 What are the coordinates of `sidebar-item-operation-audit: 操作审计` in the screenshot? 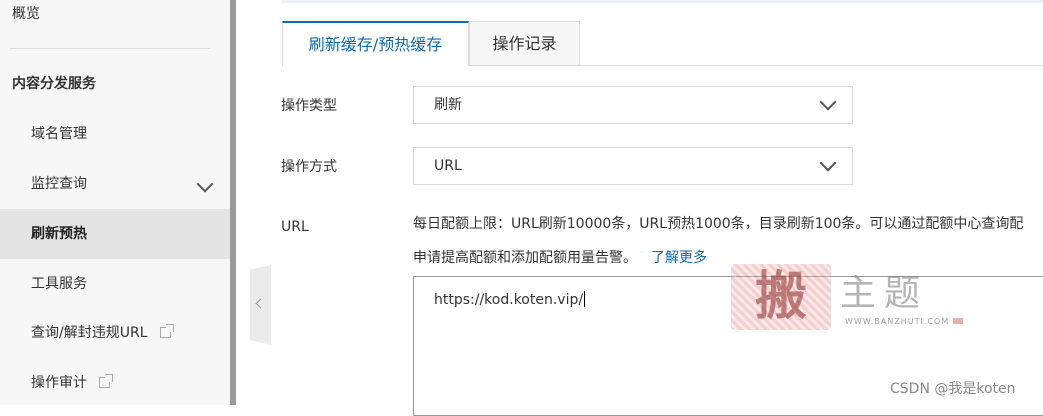 It's located at (115, 383).